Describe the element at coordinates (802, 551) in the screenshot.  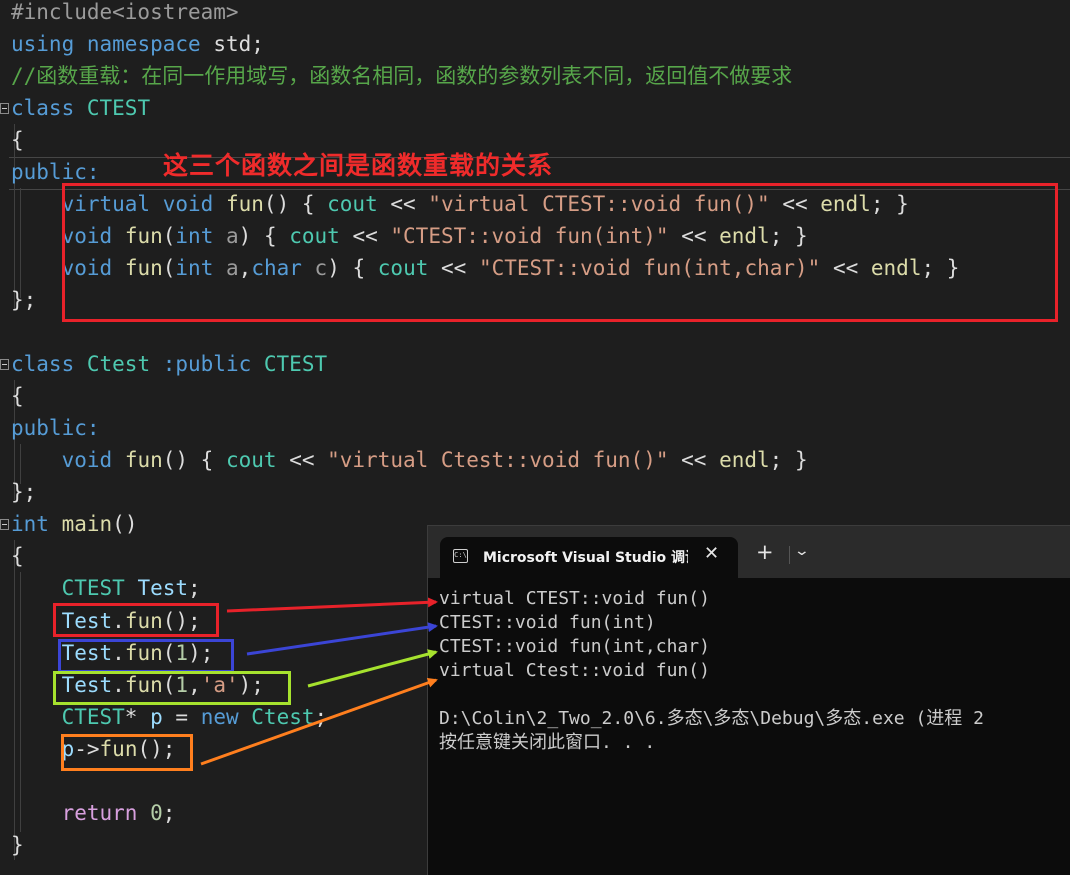
I see `chevron-down-icon: ⌄` at that location.